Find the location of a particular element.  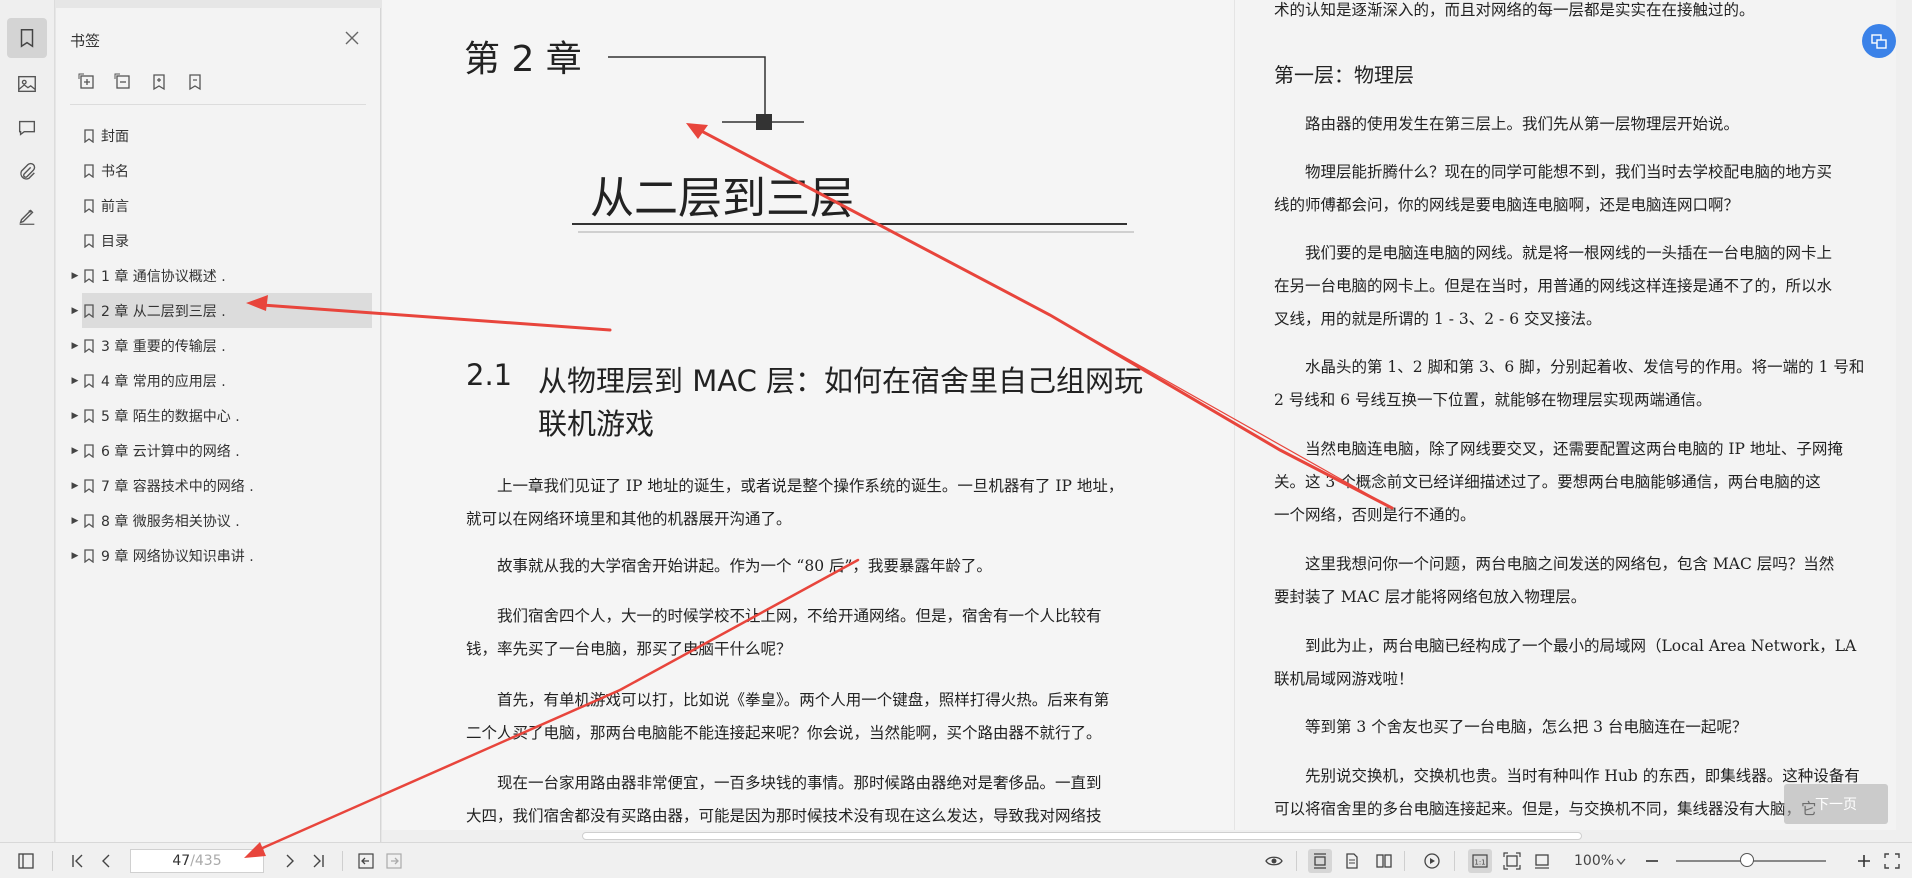

bookmark-panel-button is located at coordinates (27, 38).